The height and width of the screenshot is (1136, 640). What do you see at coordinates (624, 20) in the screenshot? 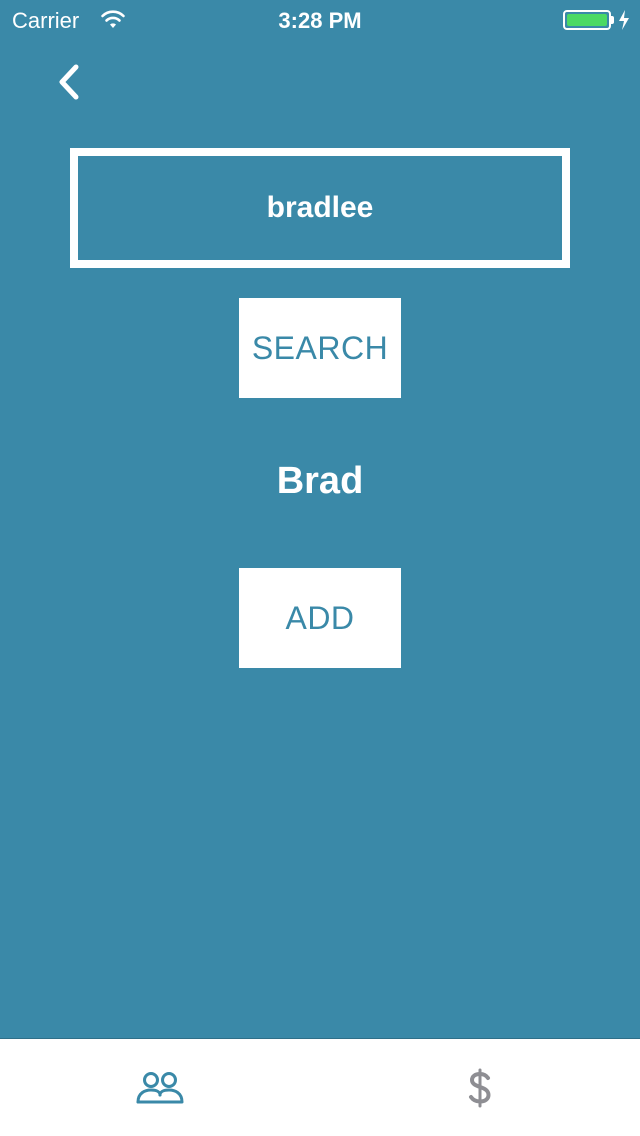
I see `charging-bolt-icon` at bounding box center [624, 20].